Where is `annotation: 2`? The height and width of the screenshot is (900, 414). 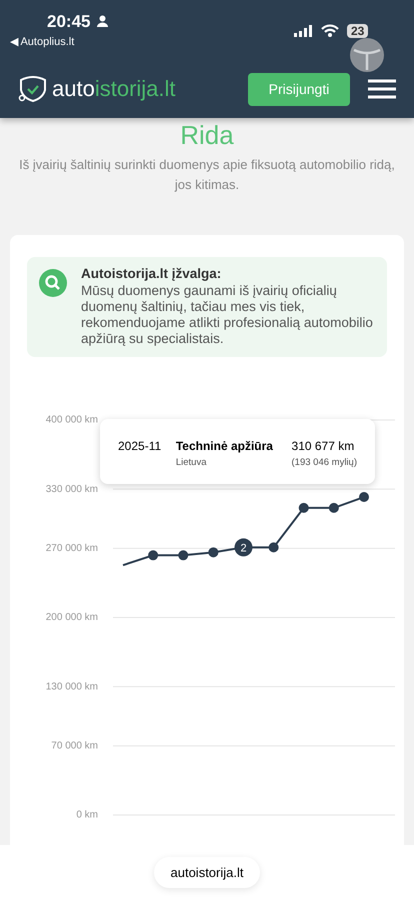 annotation: 2 is located at coordinates (243, 548).